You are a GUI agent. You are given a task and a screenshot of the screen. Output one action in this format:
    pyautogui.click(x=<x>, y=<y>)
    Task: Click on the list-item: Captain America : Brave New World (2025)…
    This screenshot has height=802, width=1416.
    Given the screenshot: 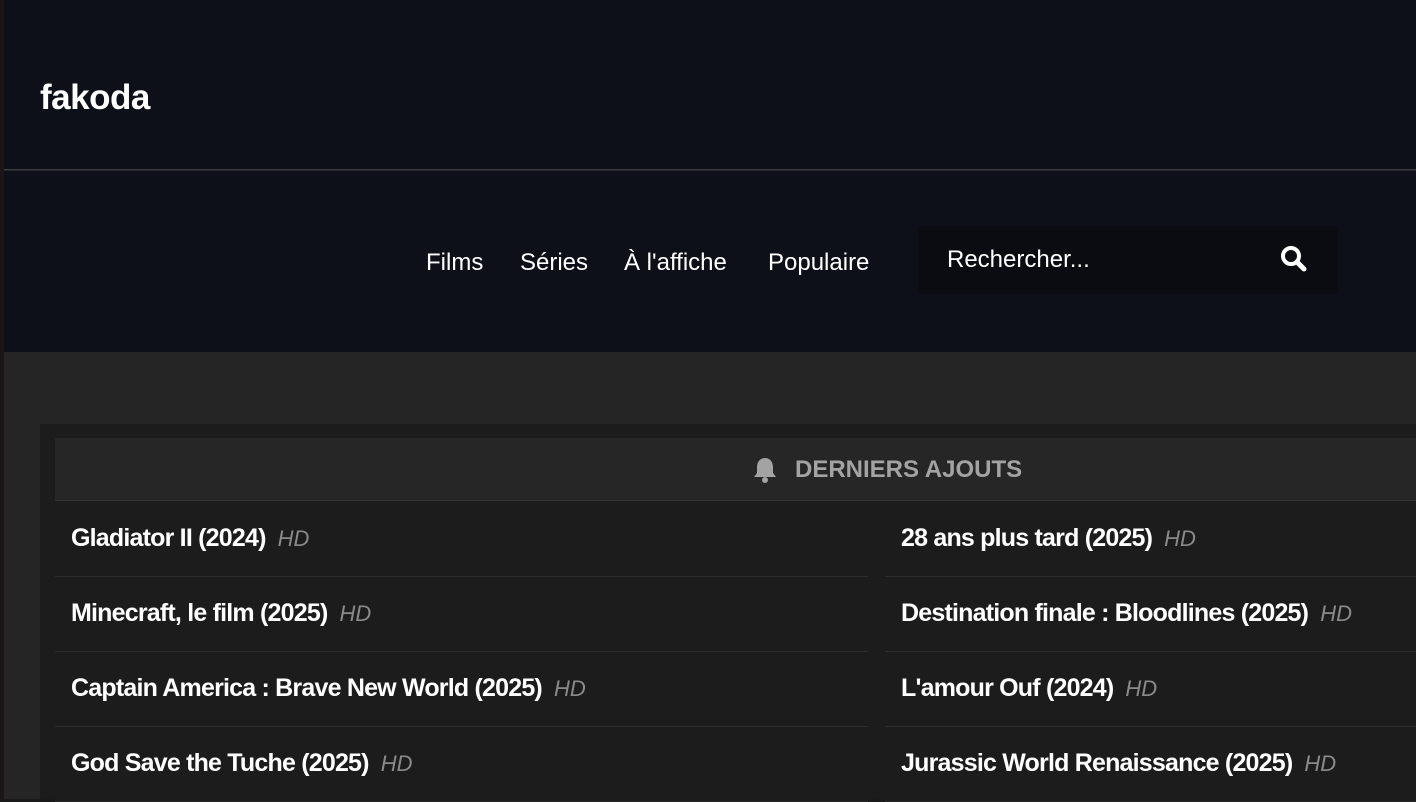 What is the action you would take?
    pyautogui.click(x=461, y=689)
    